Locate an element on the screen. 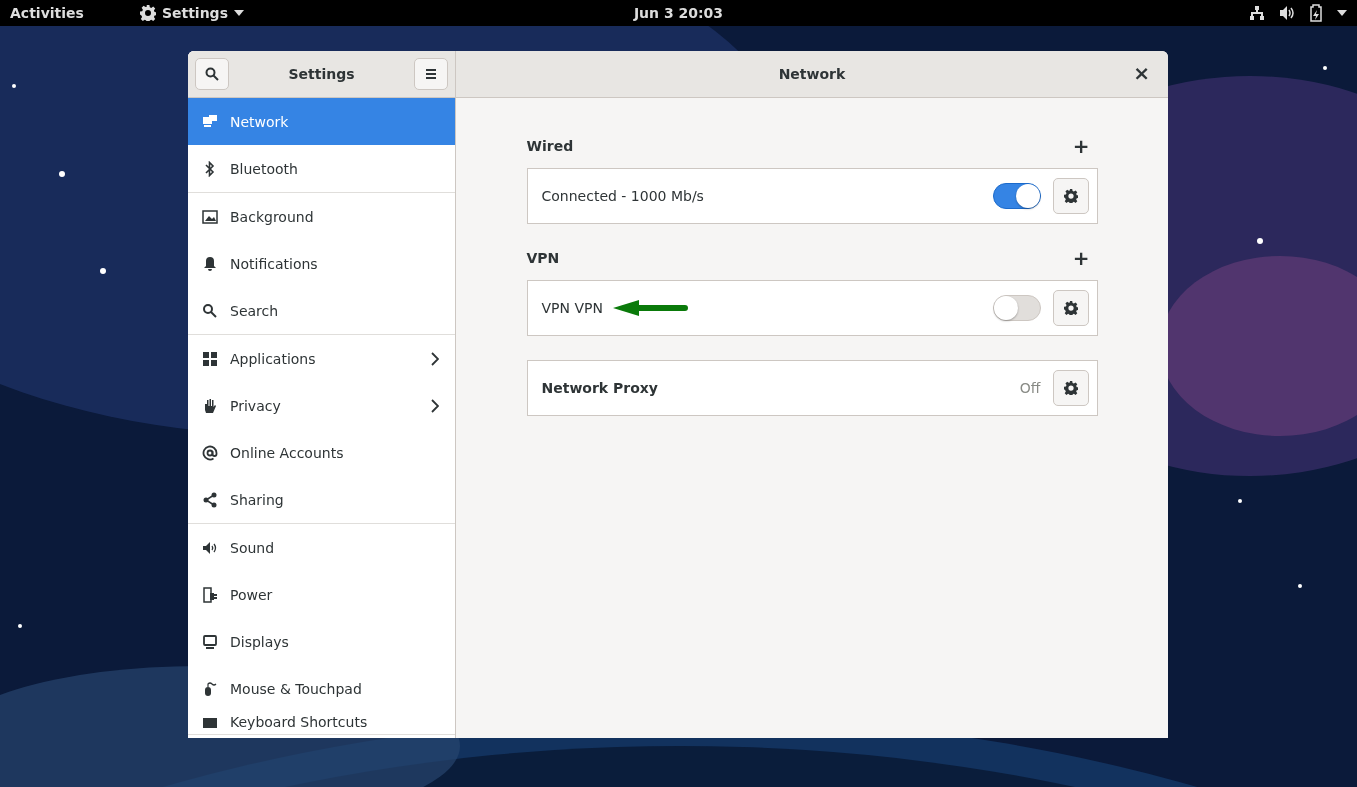 The width and height of the screenshot is (1357, 787). sidebar-item: Displays is located at coordinates (321, 641).